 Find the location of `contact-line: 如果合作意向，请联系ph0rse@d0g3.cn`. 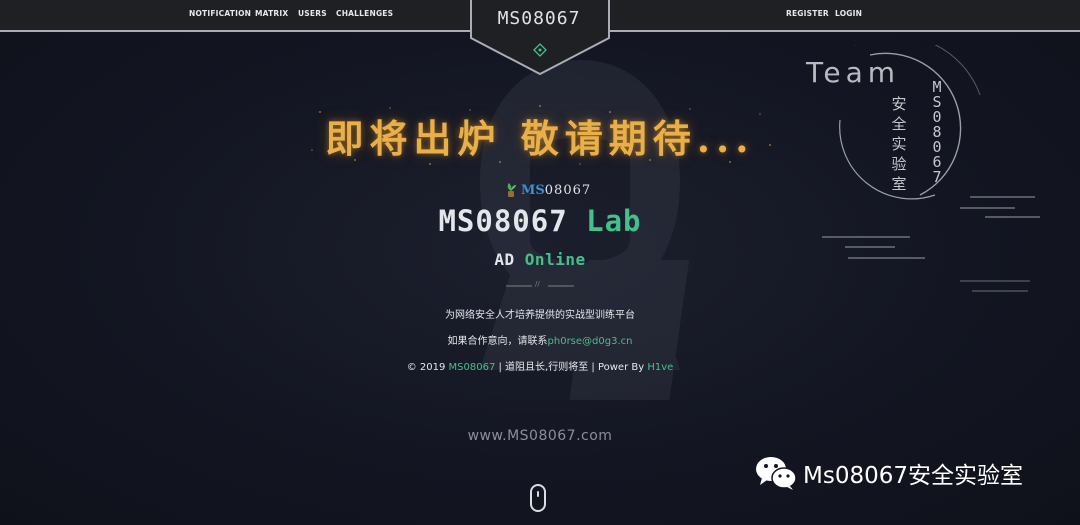

contact-line: 如果合作意向，请联系ph0rse@d0g3.cn is located at coordinates (540, 339).